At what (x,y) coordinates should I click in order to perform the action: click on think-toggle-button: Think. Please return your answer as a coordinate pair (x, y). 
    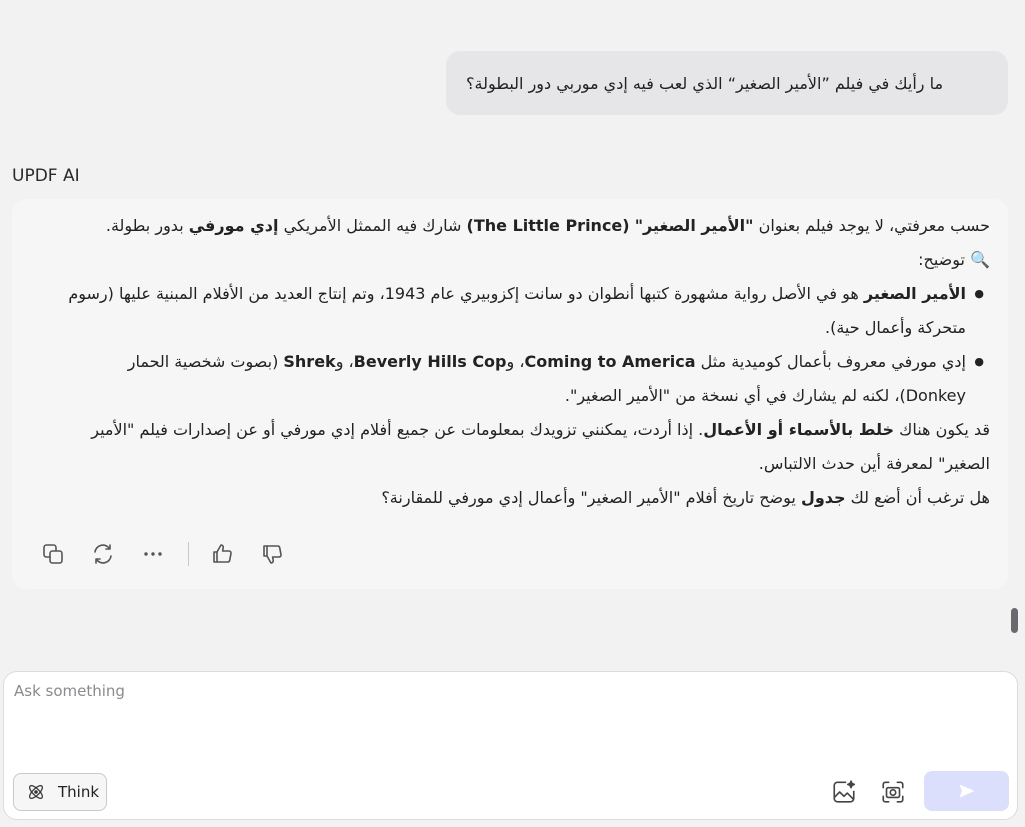
    Looking at the image, I should click on (60, 792).